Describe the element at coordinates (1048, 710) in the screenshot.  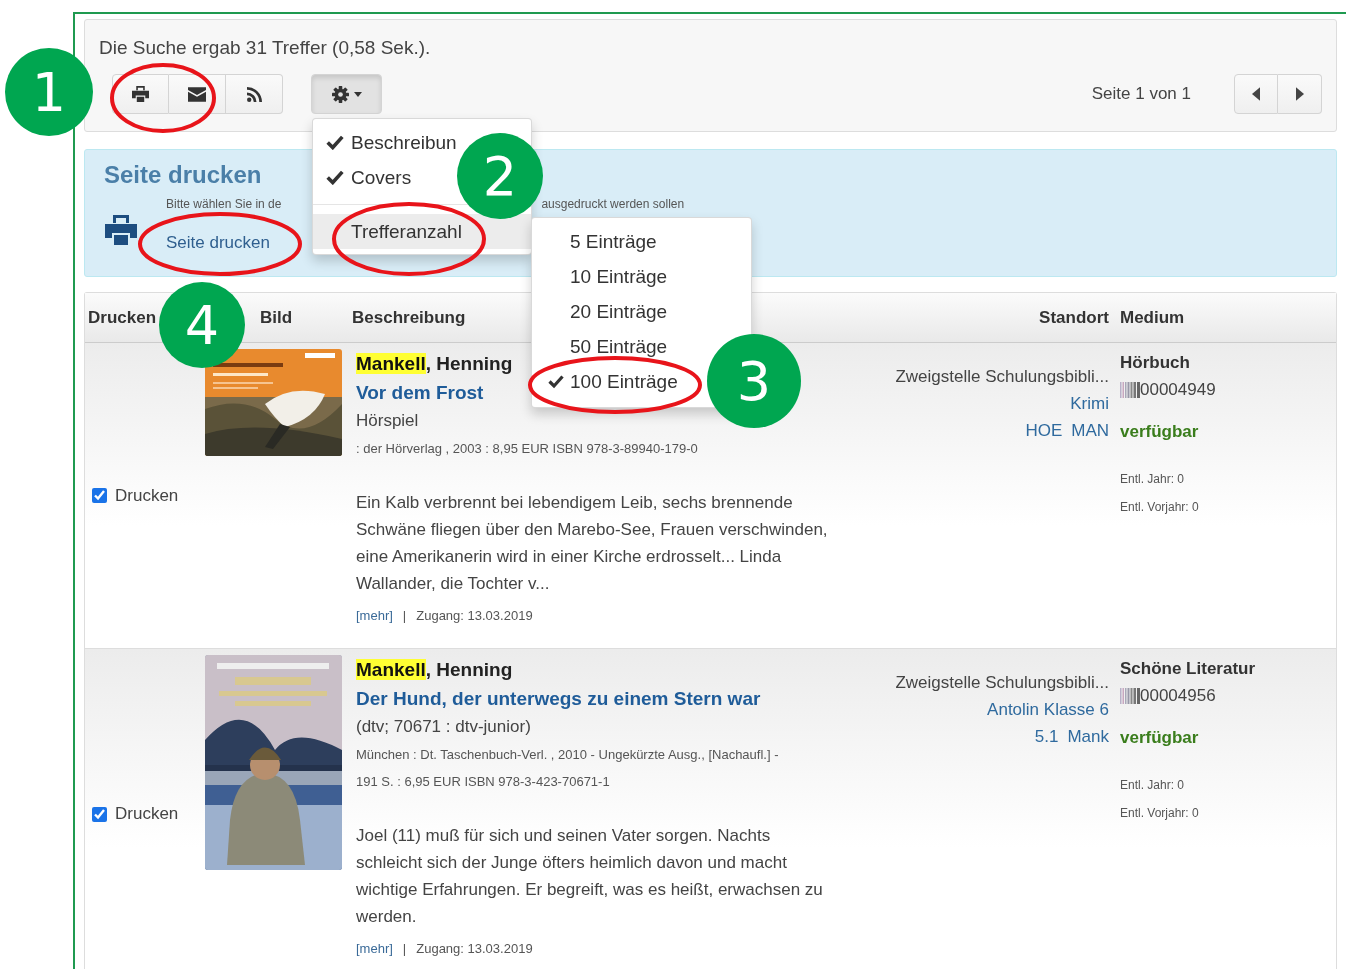
I see `section-name: Antolin Klasse 6` at that location.